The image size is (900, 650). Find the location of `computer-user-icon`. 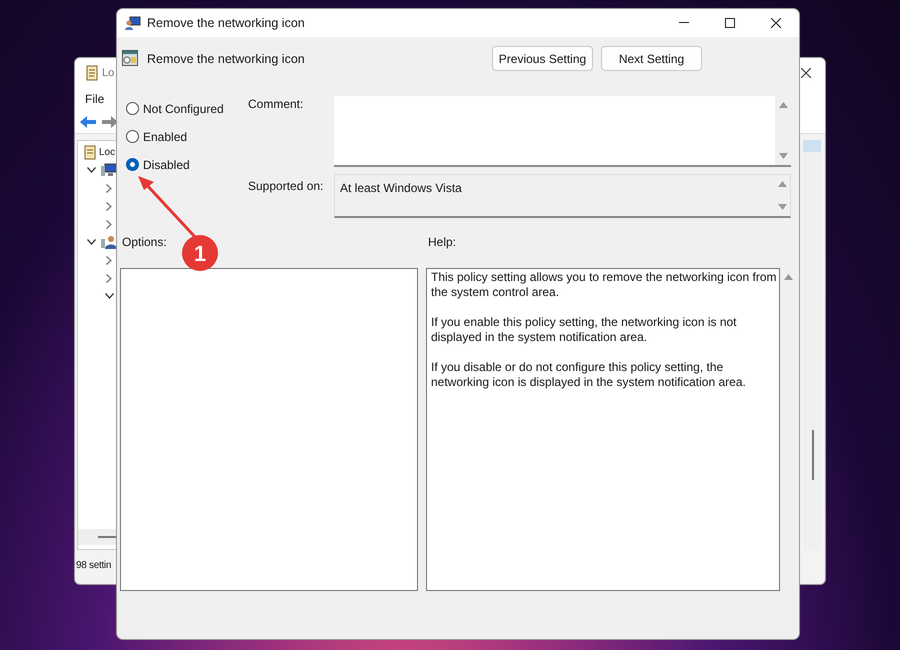

computer-user-icon is located at coordinates (133, 23).